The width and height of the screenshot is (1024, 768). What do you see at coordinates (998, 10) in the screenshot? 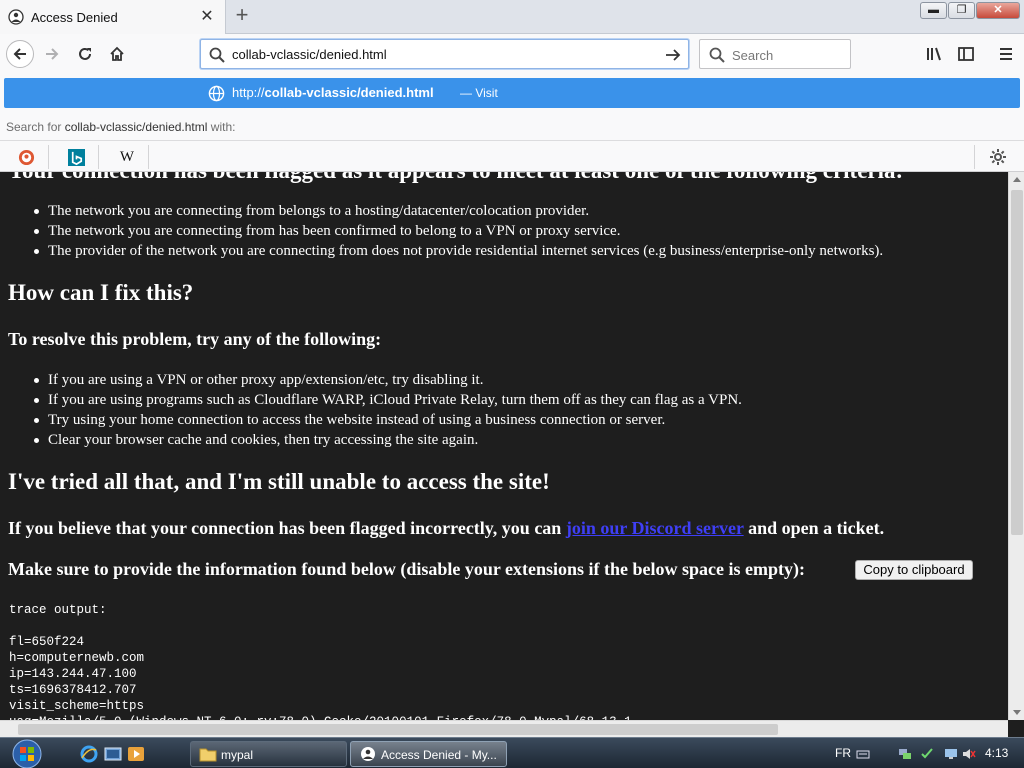
I see `close-window-button: ✕` at bounding box center [998, 10].